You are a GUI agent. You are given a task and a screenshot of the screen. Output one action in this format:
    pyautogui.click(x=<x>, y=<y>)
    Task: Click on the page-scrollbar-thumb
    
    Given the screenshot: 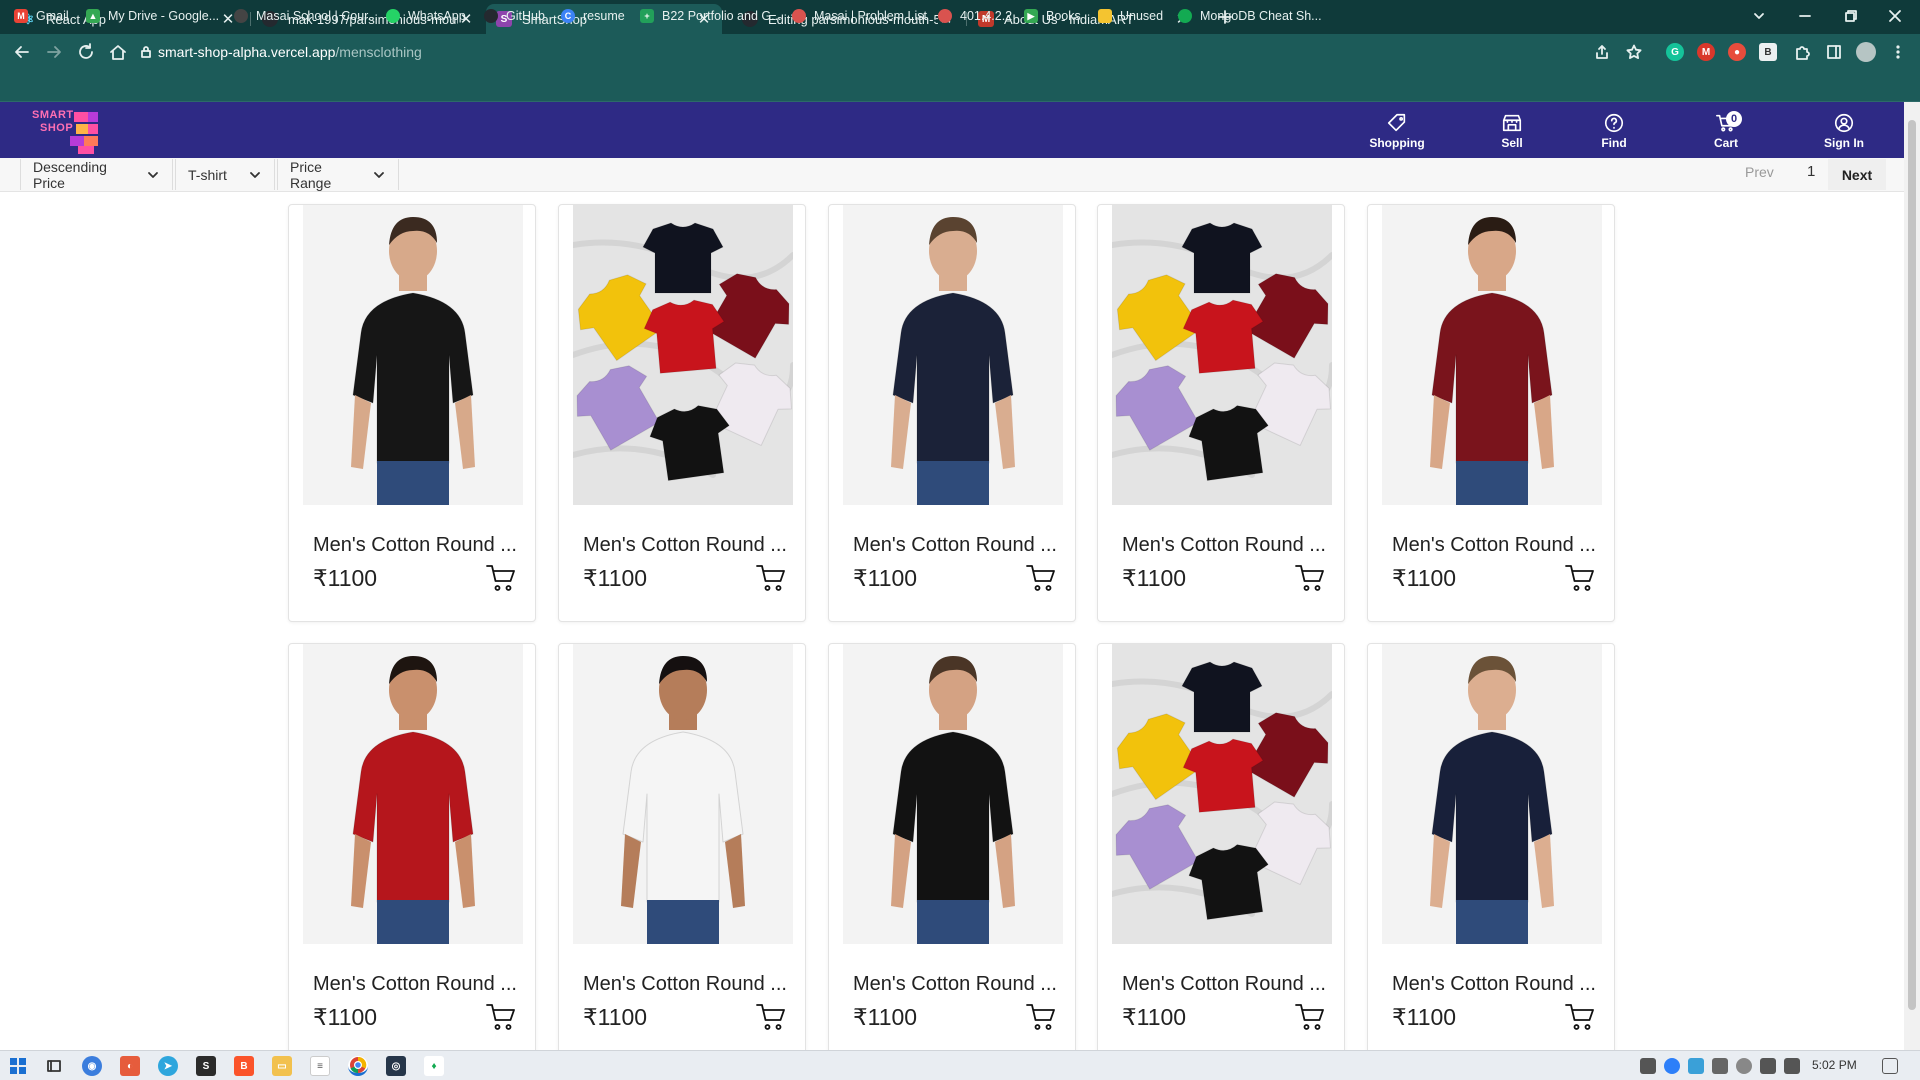 What is the action you would take?
    pyautogui.click(x=1912, y=565)
    